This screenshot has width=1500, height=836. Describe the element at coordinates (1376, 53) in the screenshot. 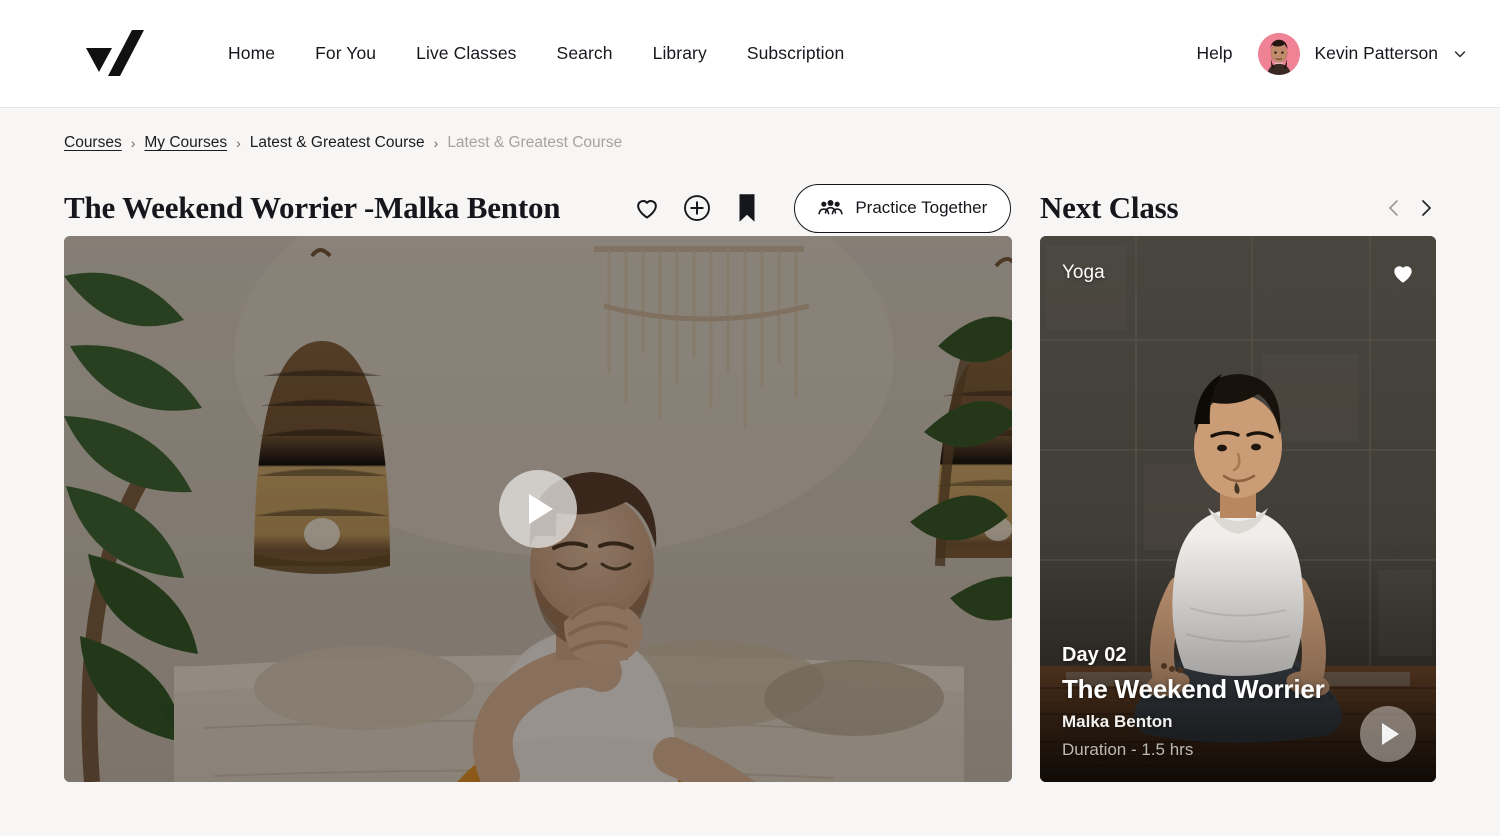

I see `user-name: Kevin Patterson` at that location.